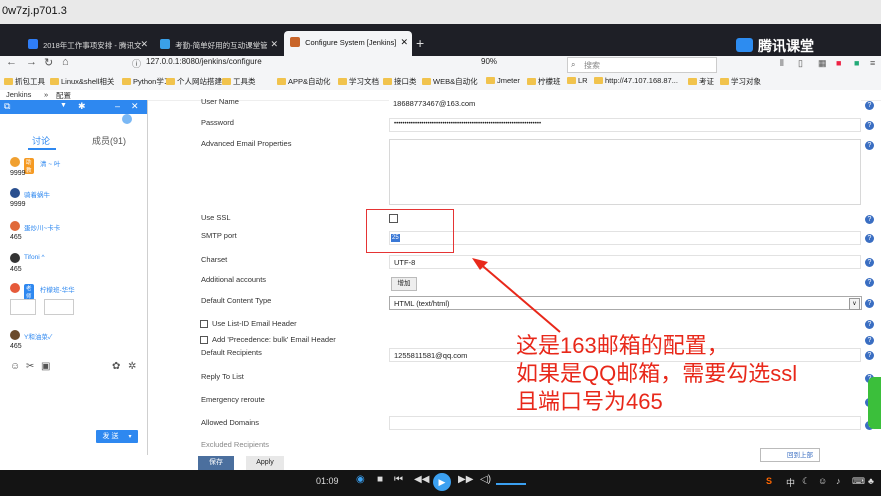 The height and width of the screenshot is (496, 881). What do you see at coordinates (782, 63) in the screenshot?
I see `library-icon: ⫴` at bounding box center [782, 63].